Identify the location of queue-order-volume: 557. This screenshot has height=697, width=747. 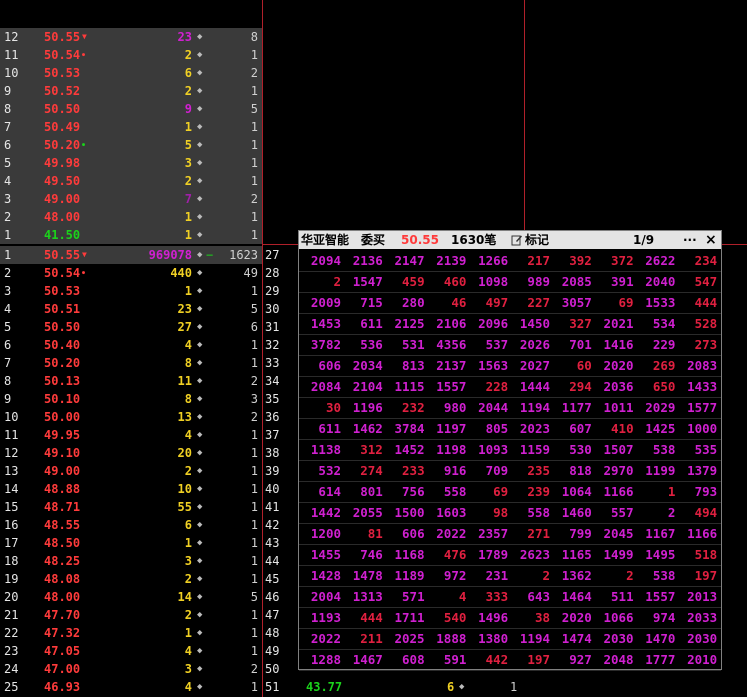
(614, 512).